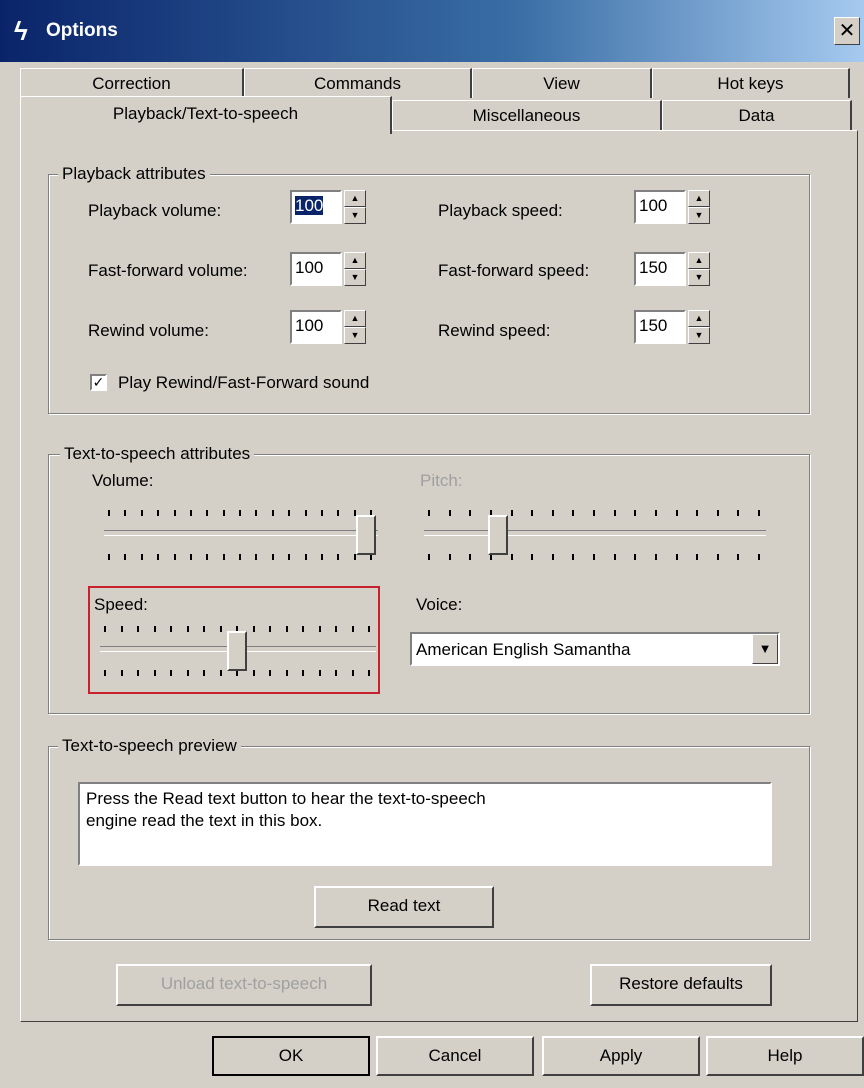  Describe the element at coordinates (132, 83) in the screenshot. I see `tab-correction: Correction` at that location.